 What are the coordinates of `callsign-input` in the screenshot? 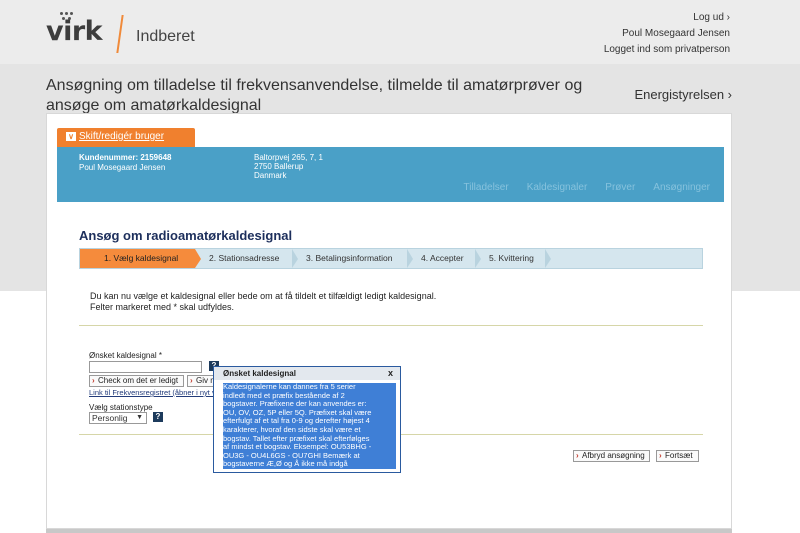 It's located at (145, 367).